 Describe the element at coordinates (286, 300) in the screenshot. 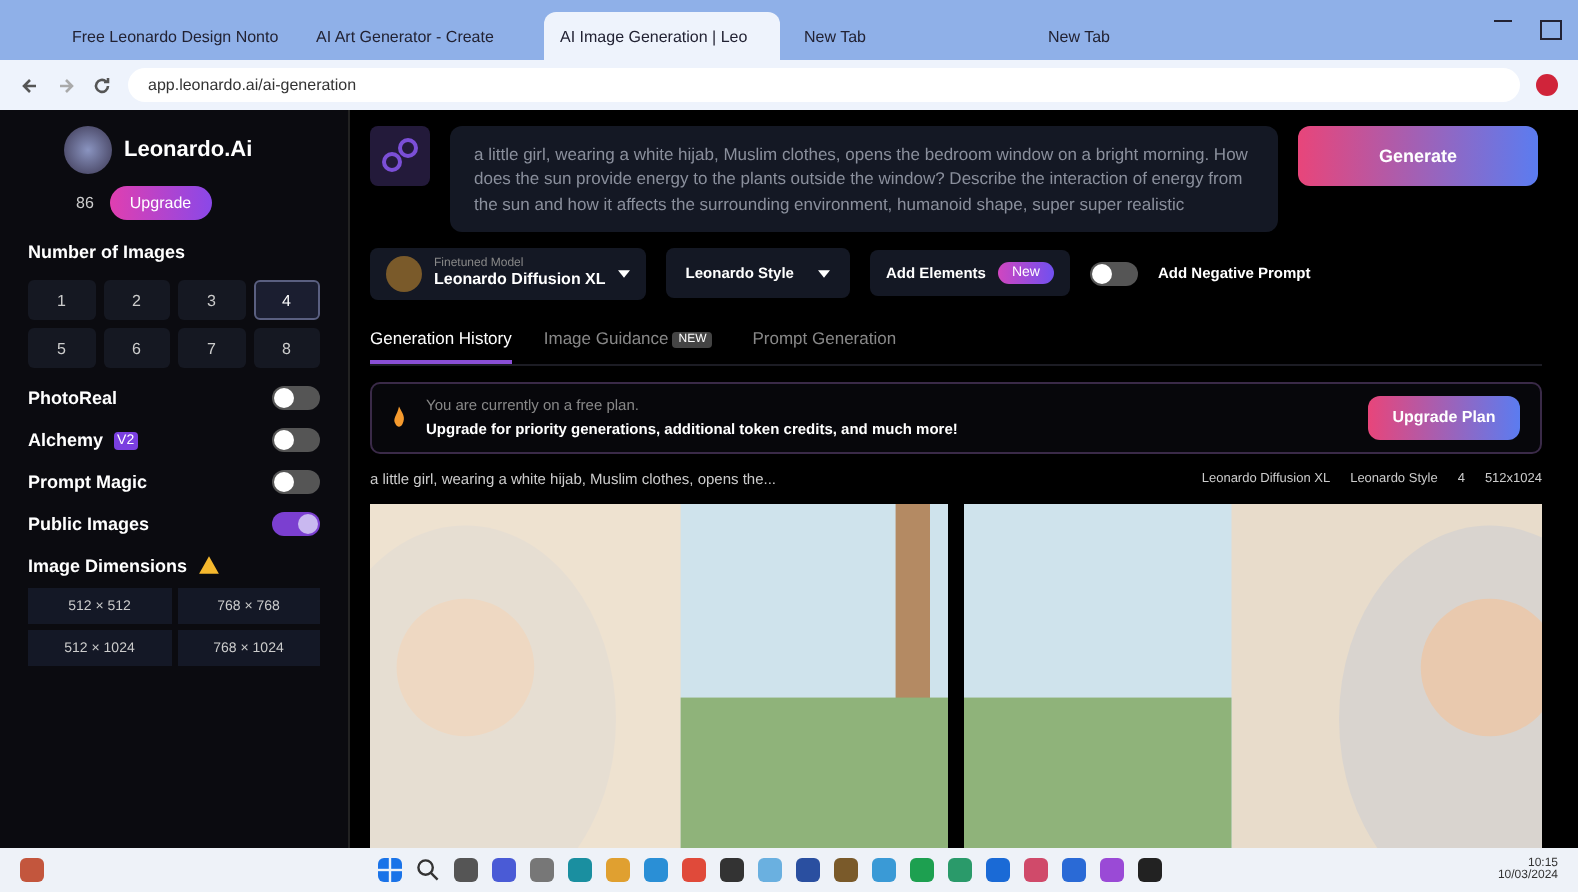

I see `image-count-option: 4` at that location.